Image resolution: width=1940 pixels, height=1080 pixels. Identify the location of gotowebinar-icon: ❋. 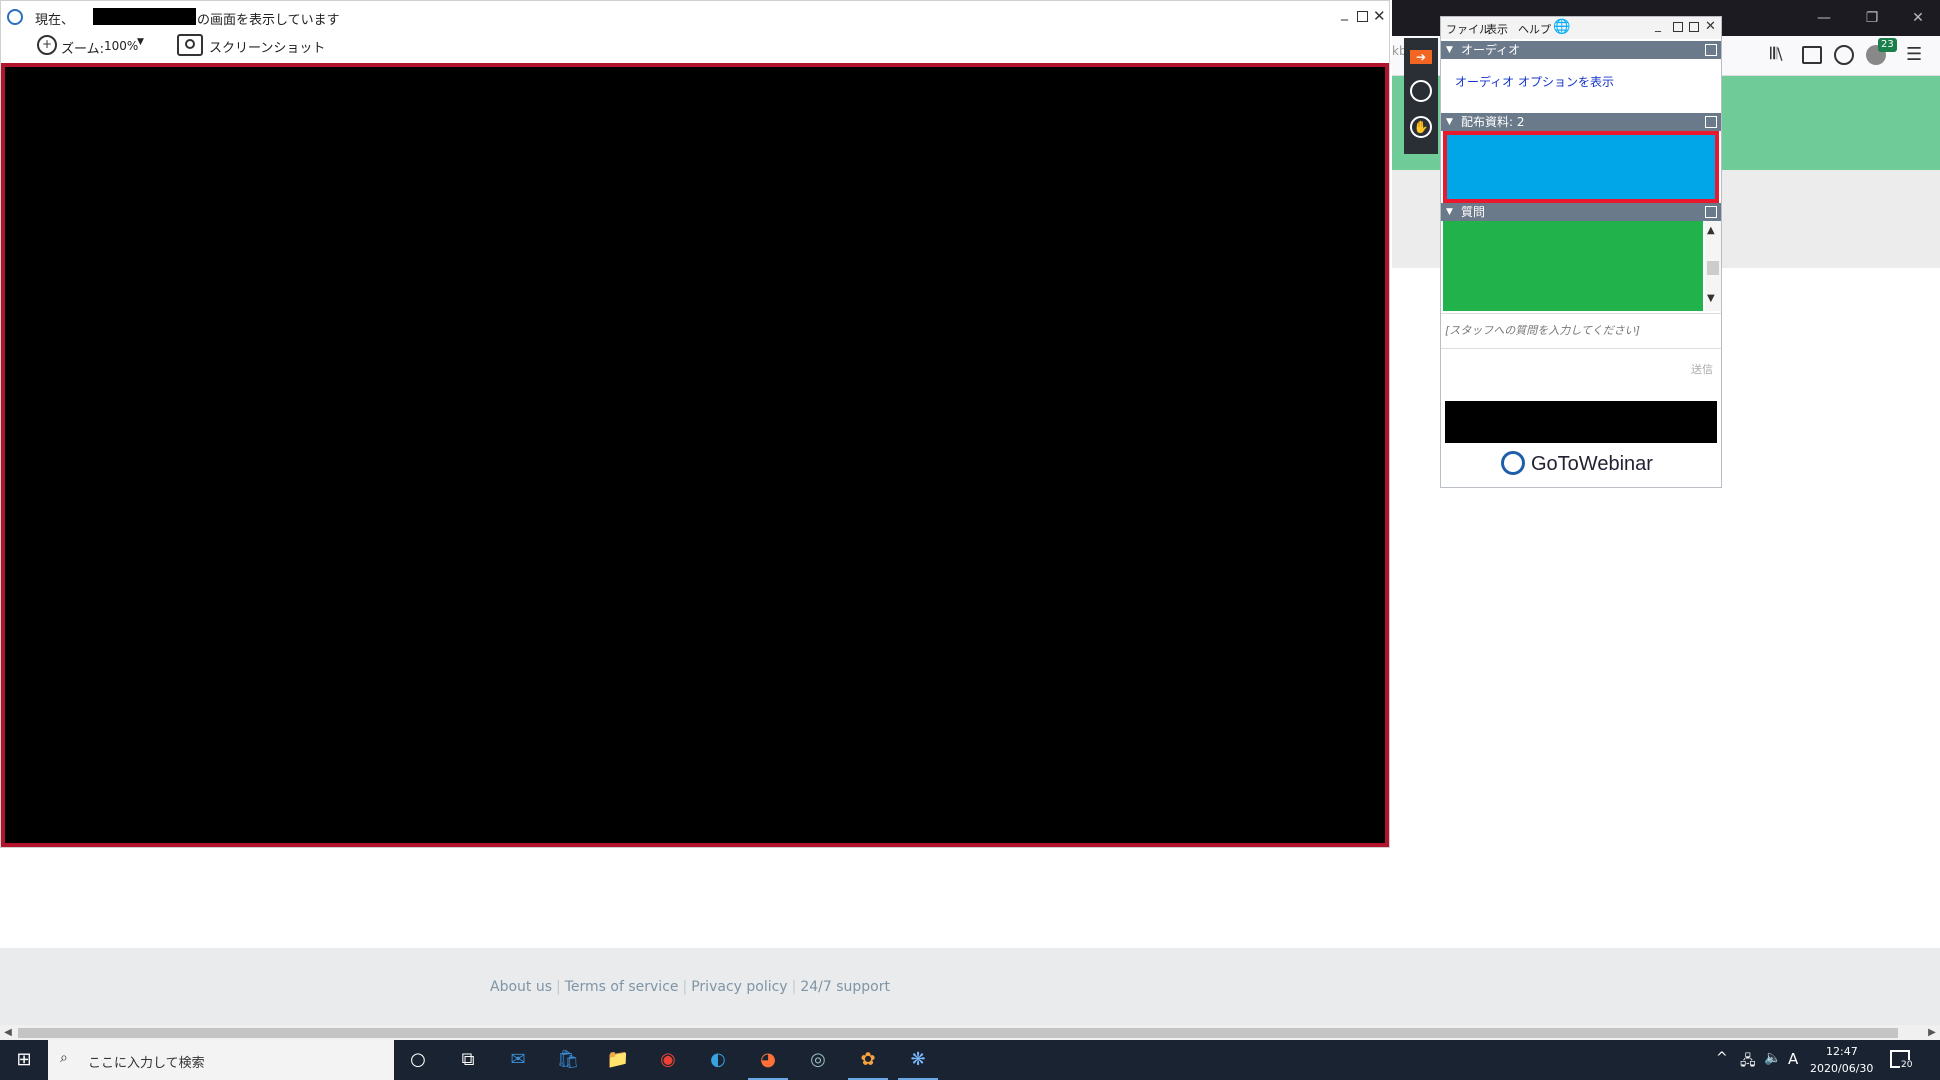
(918, 1060).